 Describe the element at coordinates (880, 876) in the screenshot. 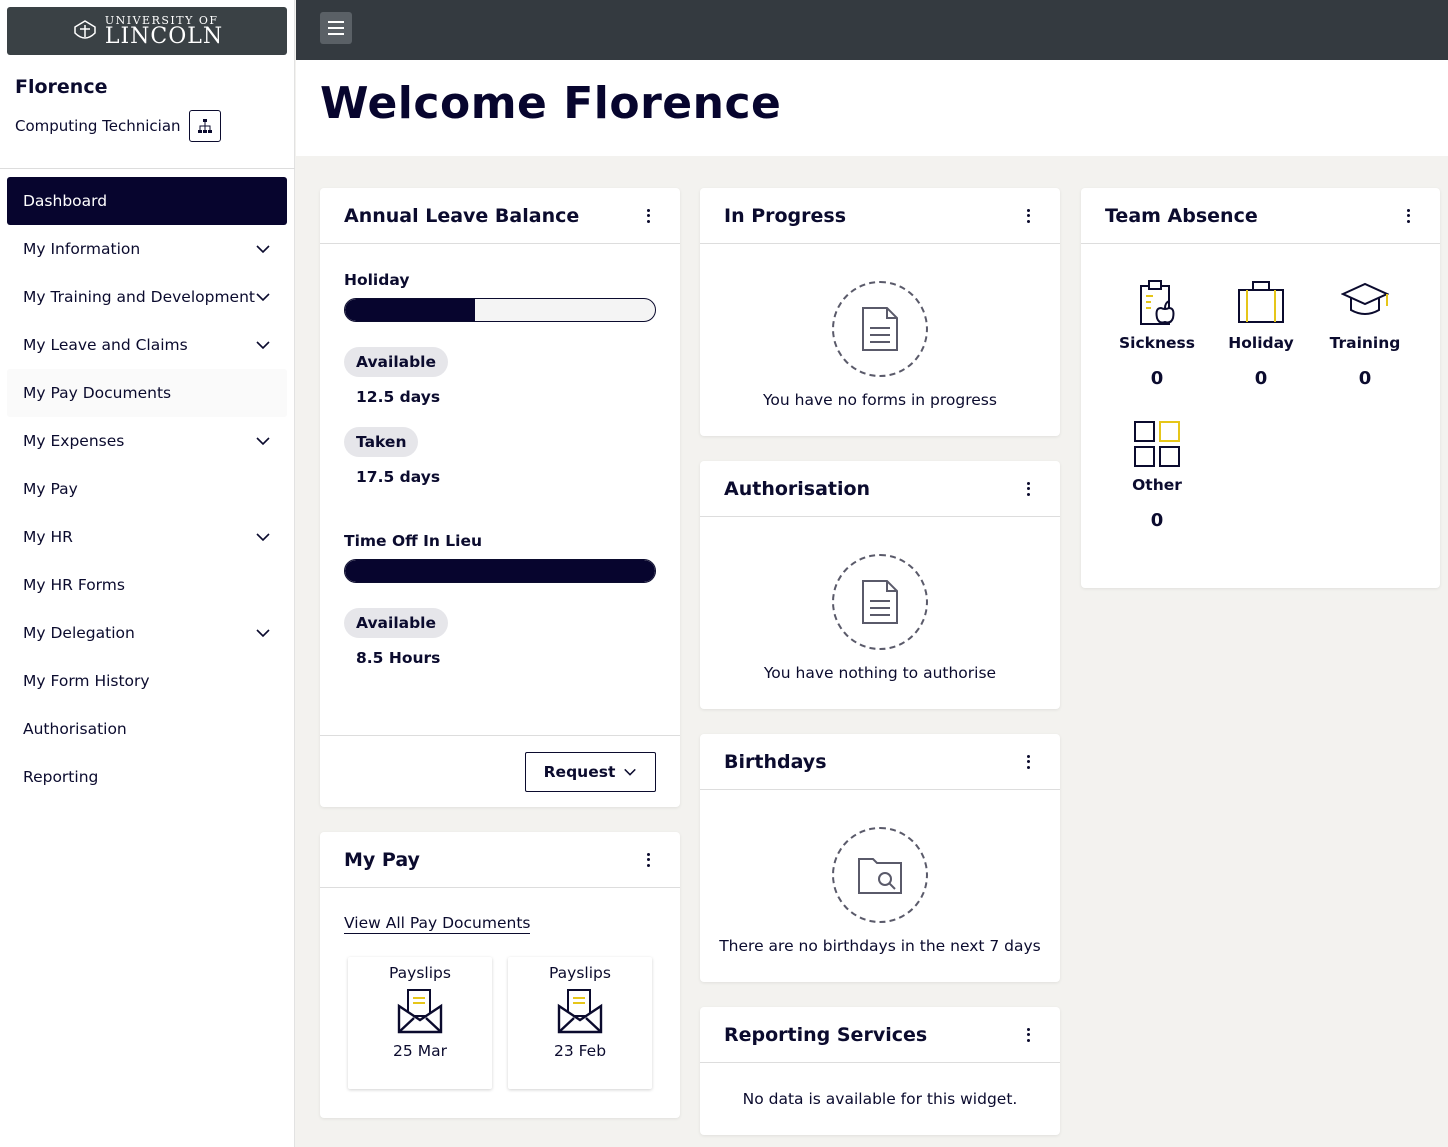

I see `folder-search-icon` at that location.